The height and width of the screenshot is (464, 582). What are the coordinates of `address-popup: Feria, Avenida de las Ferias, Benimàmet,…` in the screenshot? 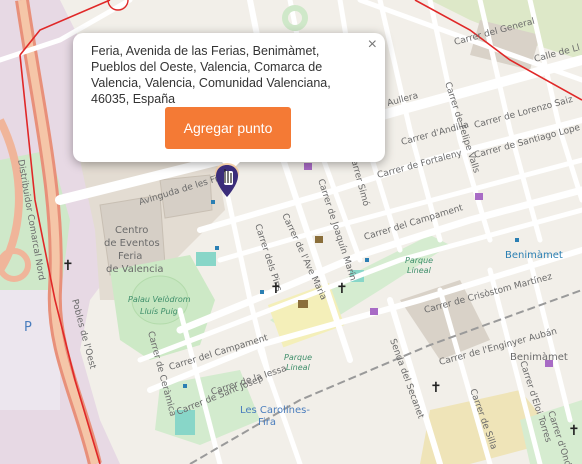 It's located at (229, 97).